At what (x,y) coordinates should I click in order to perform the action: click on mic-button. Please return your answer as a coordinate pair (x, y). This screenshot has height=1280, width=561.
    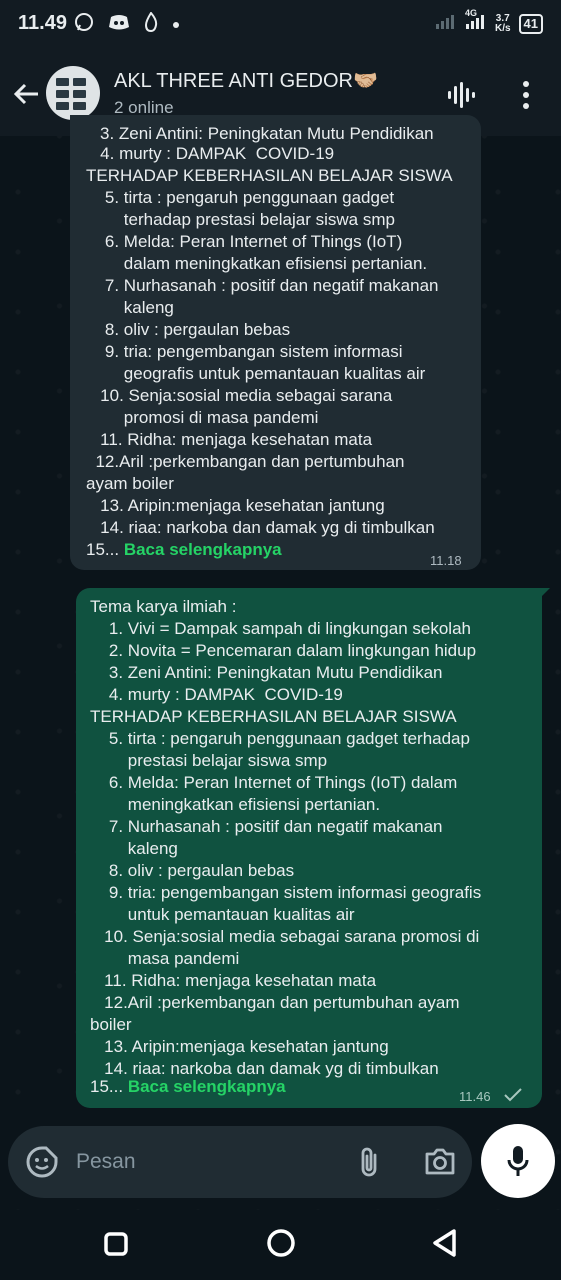
    Looking at the image, I should click on (518, 1161).